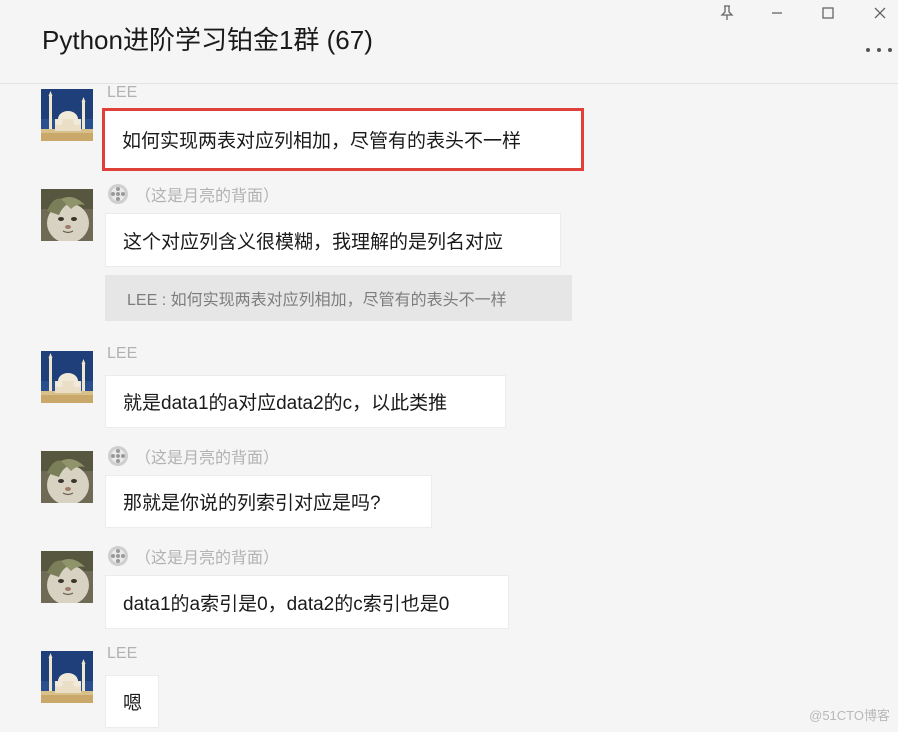  Describe the element at coordinates (343, 139) in the screenshot. I see `message-bubble: 如何实现两表对应列相加，尽管有的表头不一样` at that location.